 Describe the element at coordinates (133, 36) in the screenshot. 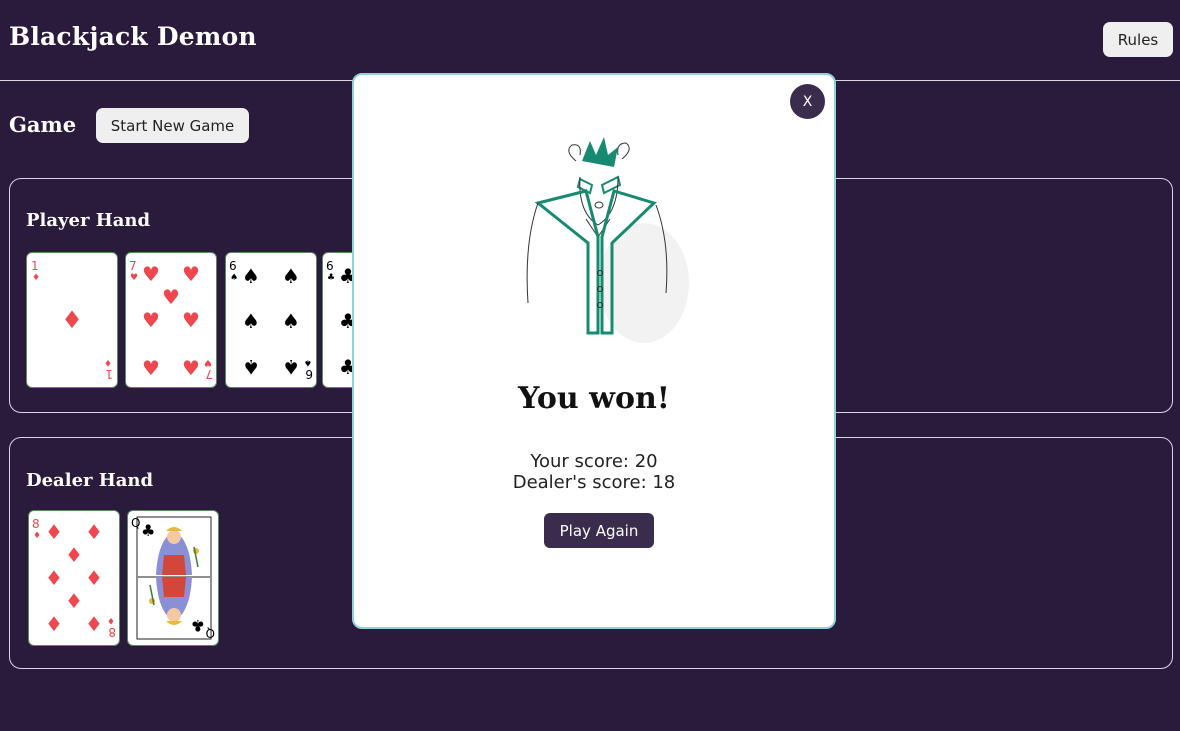

I see `app-title: Blackjack Demon` at that location.